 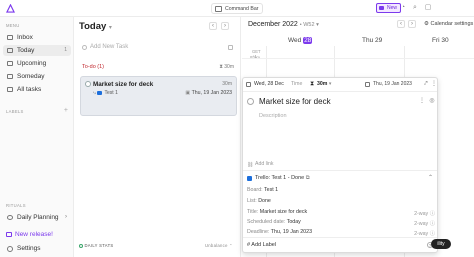 What do you see at coordinates (448, 24) in the screenshot?
I see `calendar-settings-button: ⚙ Calendar settings` at bounding box center [448, 24].